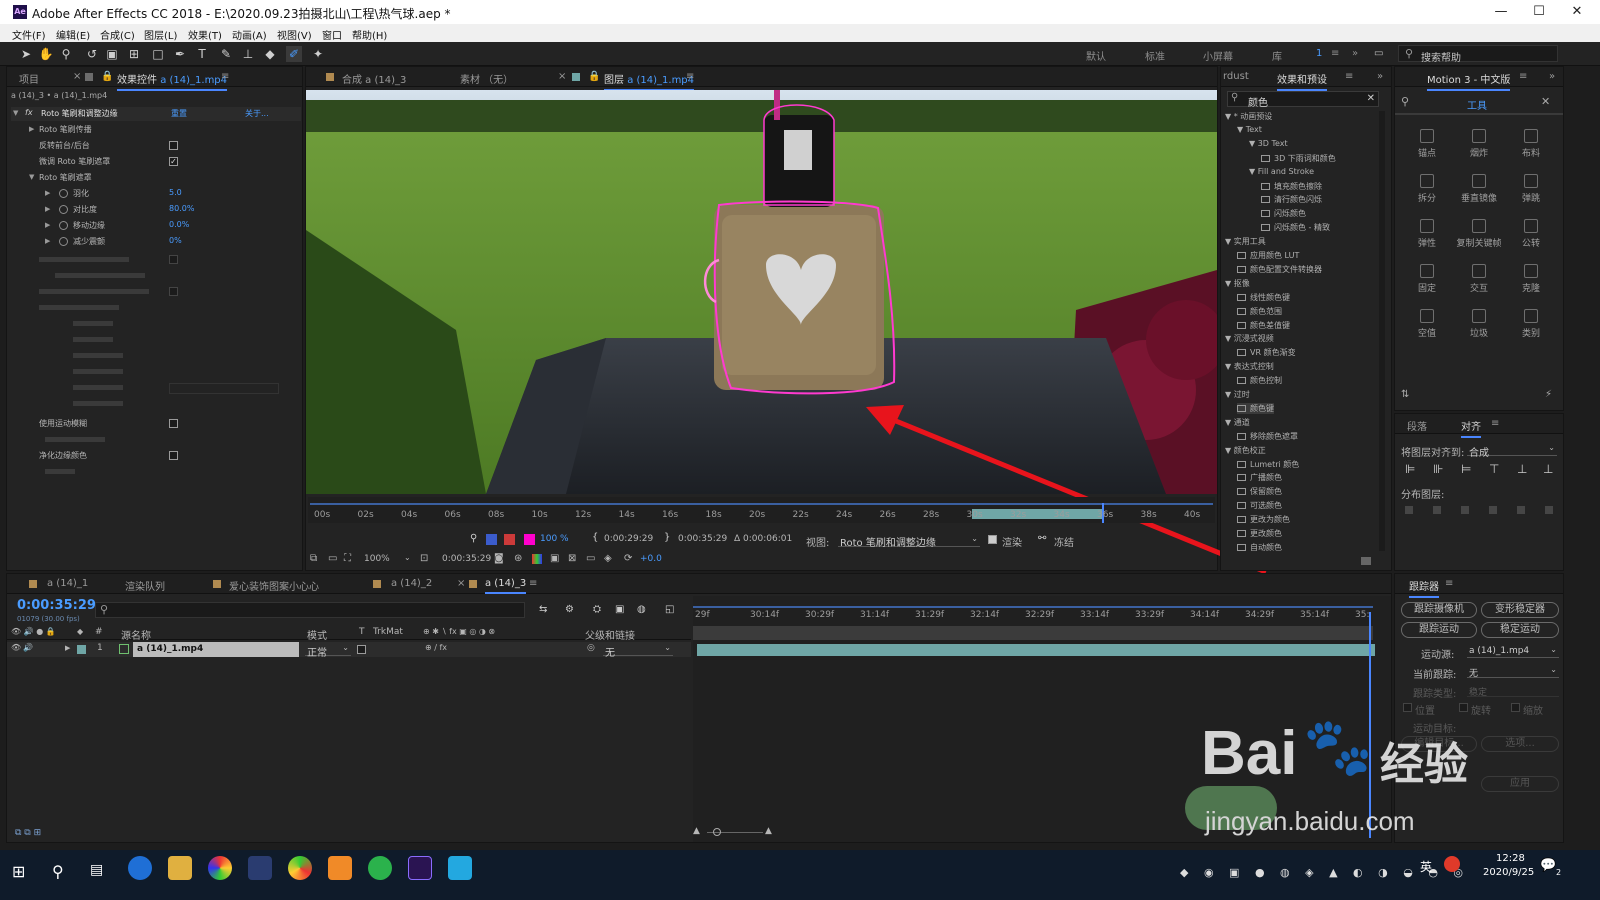 The image size is (1600, 900). Describe the element at coordinates (1531, 144) in the screenshot. I see `motion-tool-button: 布料` at that location.